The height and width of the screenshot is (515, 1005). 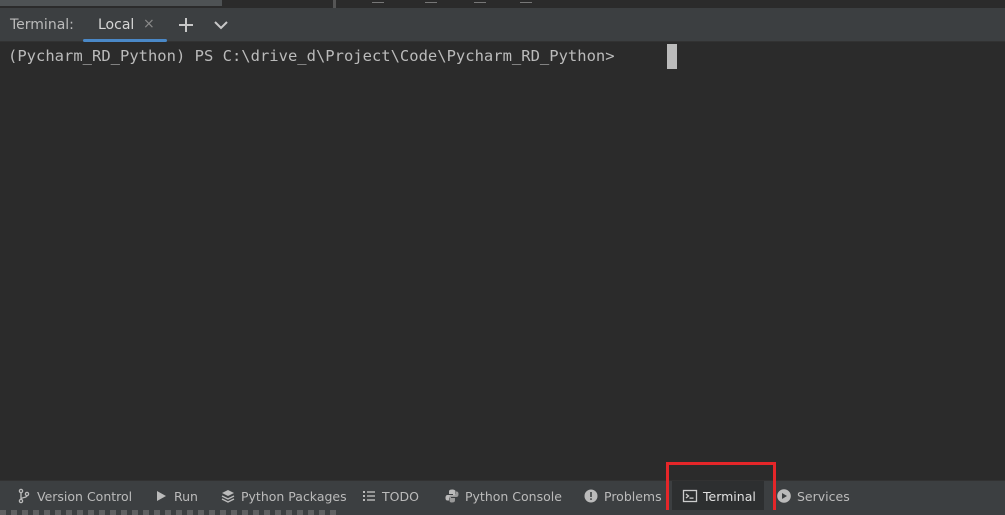 What do you see at coordinates (369, 496) in the screenshot?
I see `list-icon` at bounding box center [369, 496].